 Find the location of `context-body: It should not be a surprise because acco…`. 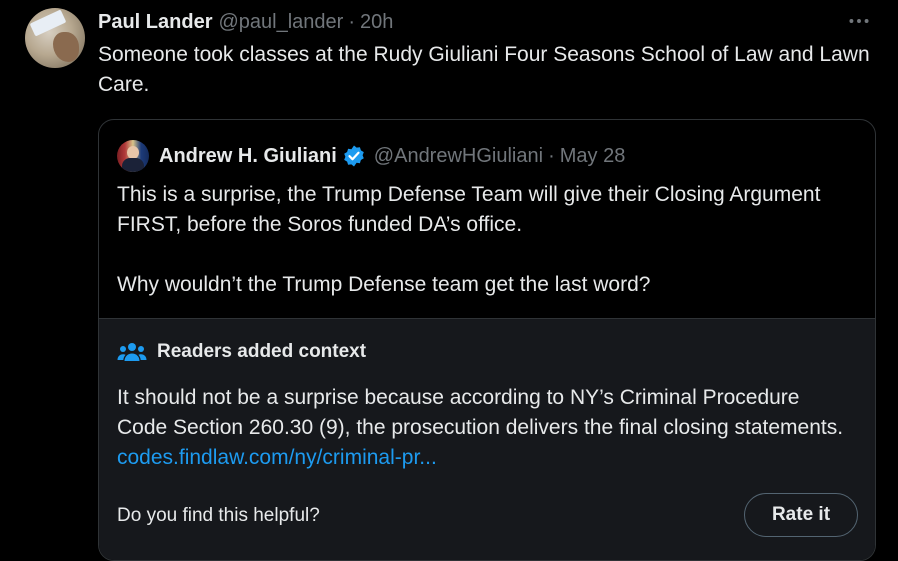

context-body: It should not be a surprise because acco… is located at coordinates (480, 412).